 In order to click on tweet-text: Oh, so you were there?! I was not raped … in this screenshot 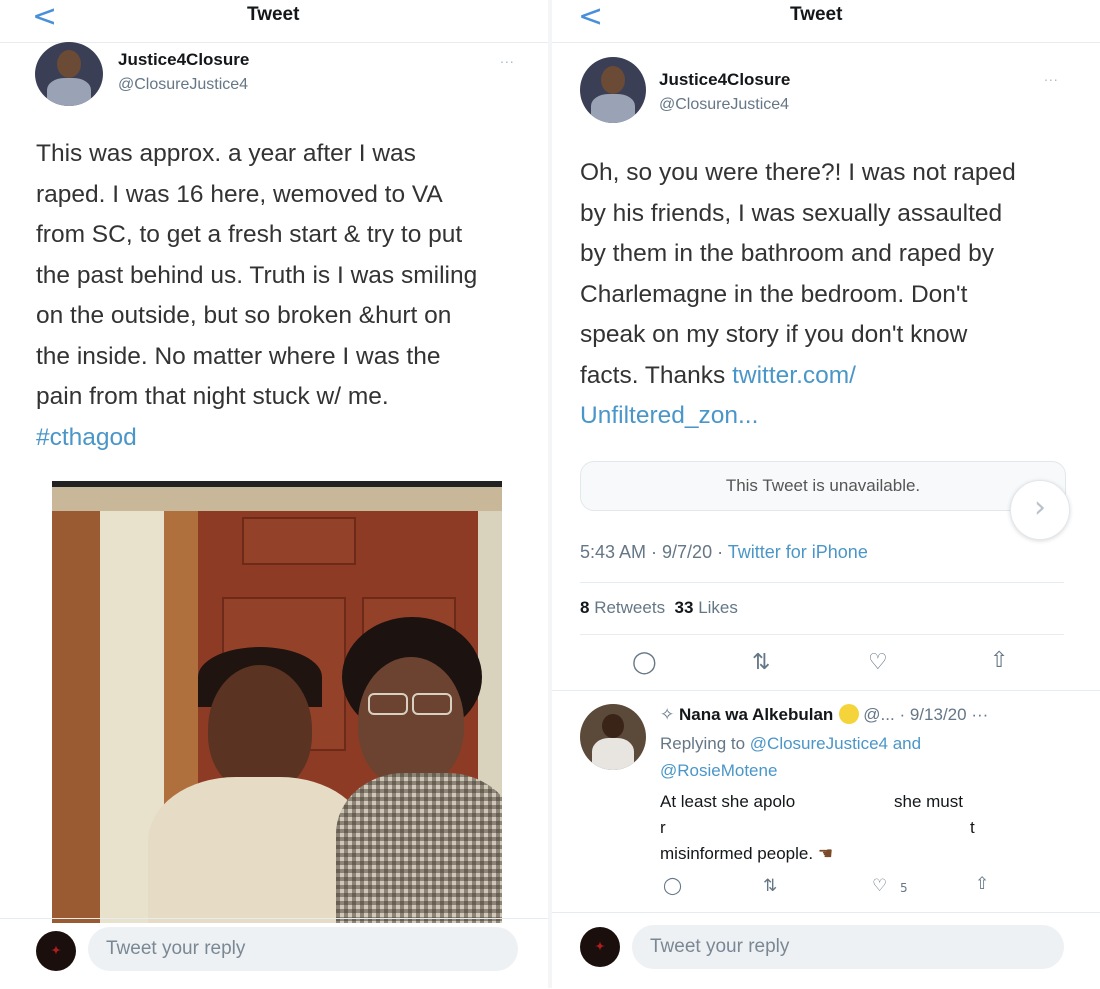, I will do `click(832, 295)`.